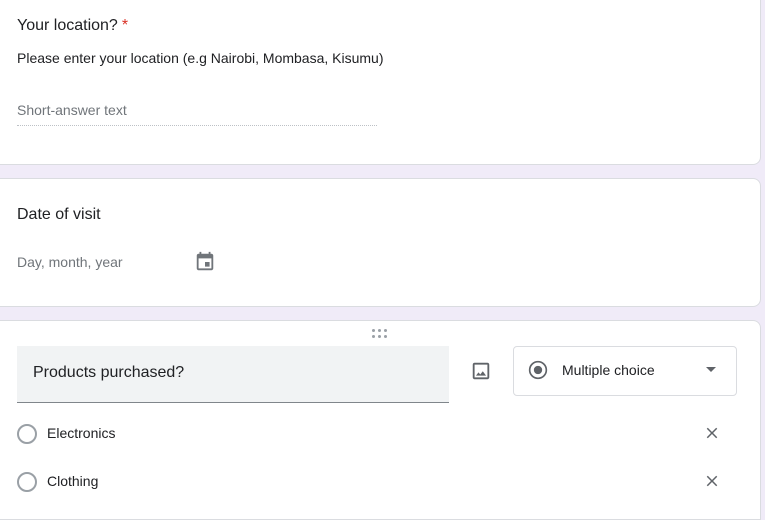 This screenshot has width=765, height=520. What do you see at coordinates (377, 483) in the screenshot?
I see `option-row: Clothing` at bounding box center [377, 483].